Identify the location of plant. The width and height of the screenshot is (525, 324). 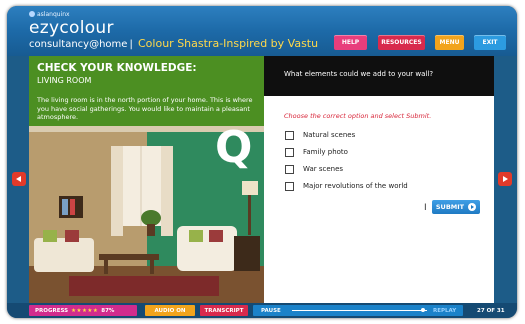
(151, 218).